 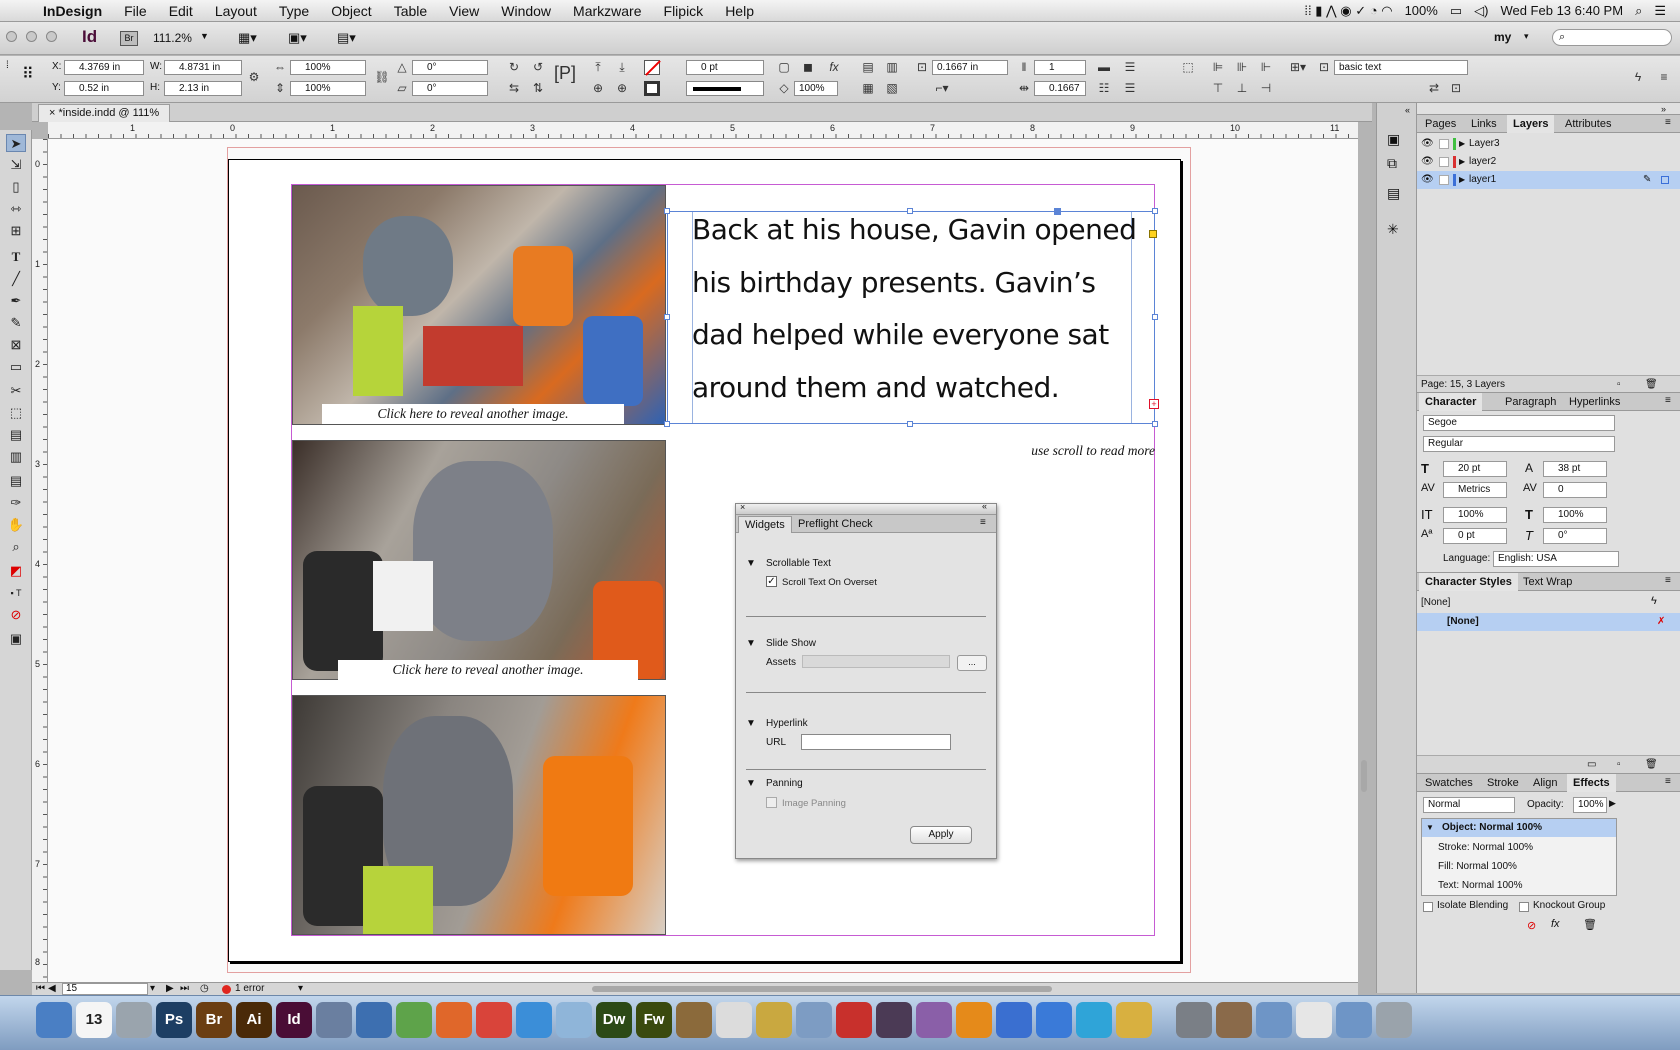 What do you see at coordinates (1104, 88) in the screenshot?
I see `text-wrap-3-icon: ☷` at bounding box center [1104, 88].